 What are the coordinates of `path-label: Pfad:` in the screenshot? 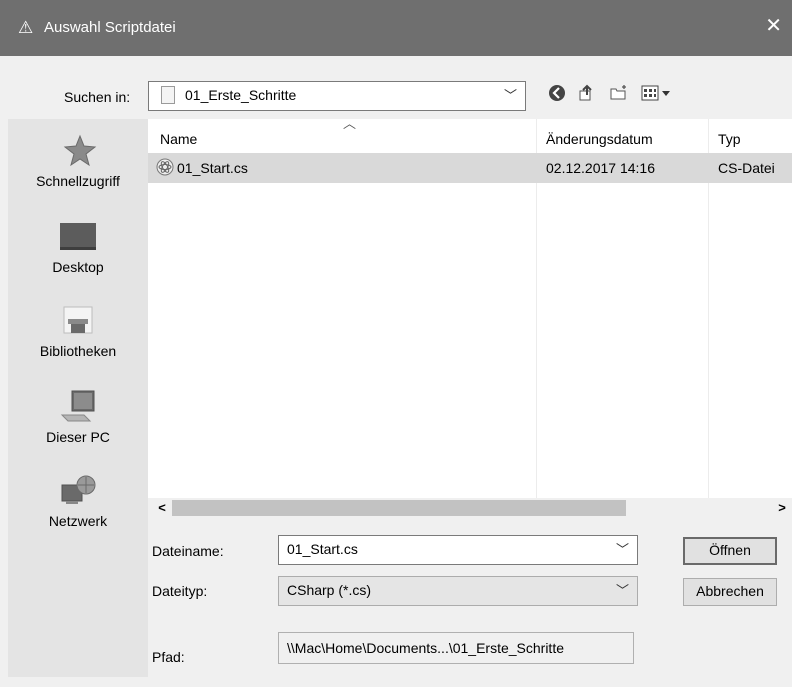 It's located at (168, 657).